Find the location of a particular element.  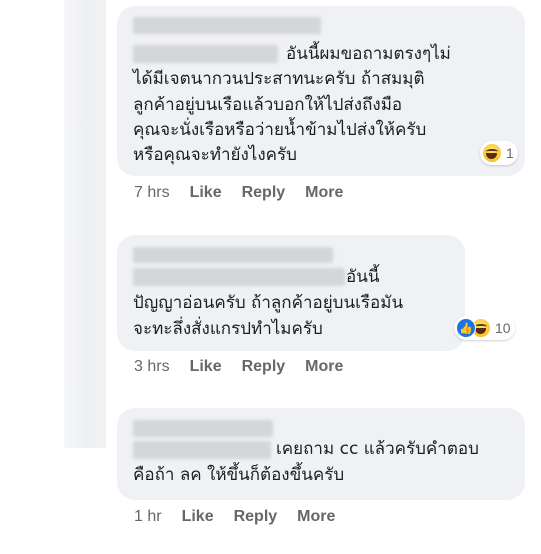

comment-text-line: คุณจะนั่งเรือหรือว่ายน้ำข้ามไปส่งให้ครับ is located at coordinates (280, 130).